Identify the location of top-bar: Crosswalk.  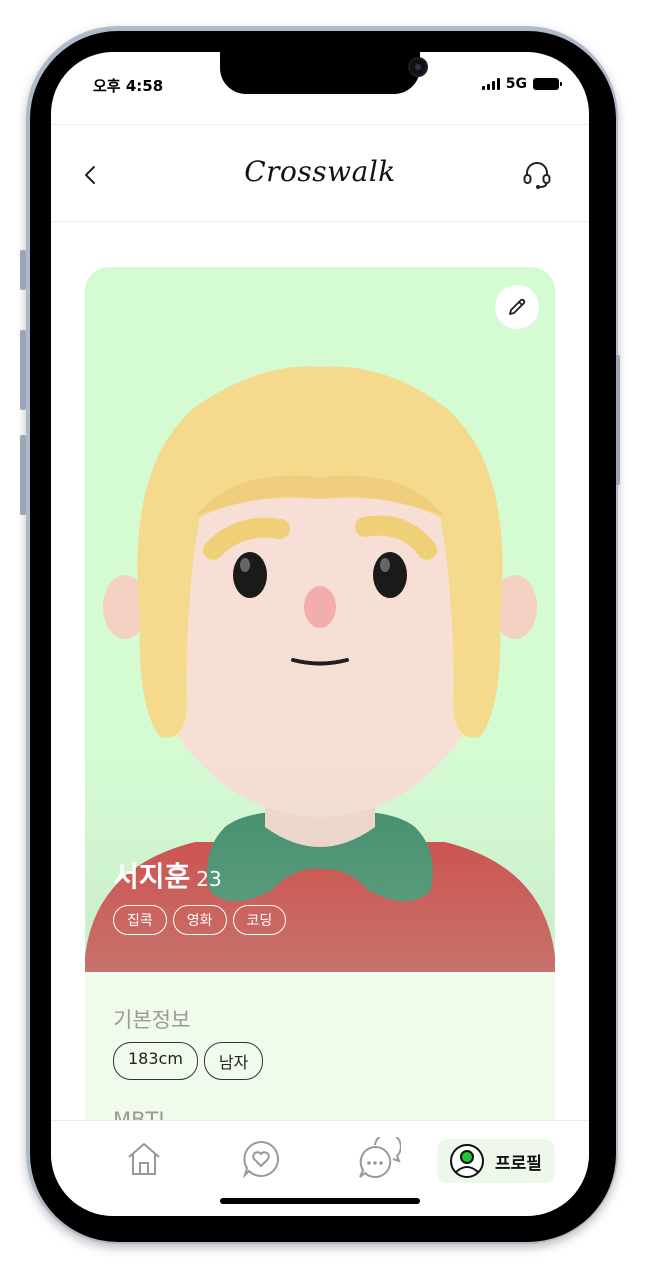
(320, 173).